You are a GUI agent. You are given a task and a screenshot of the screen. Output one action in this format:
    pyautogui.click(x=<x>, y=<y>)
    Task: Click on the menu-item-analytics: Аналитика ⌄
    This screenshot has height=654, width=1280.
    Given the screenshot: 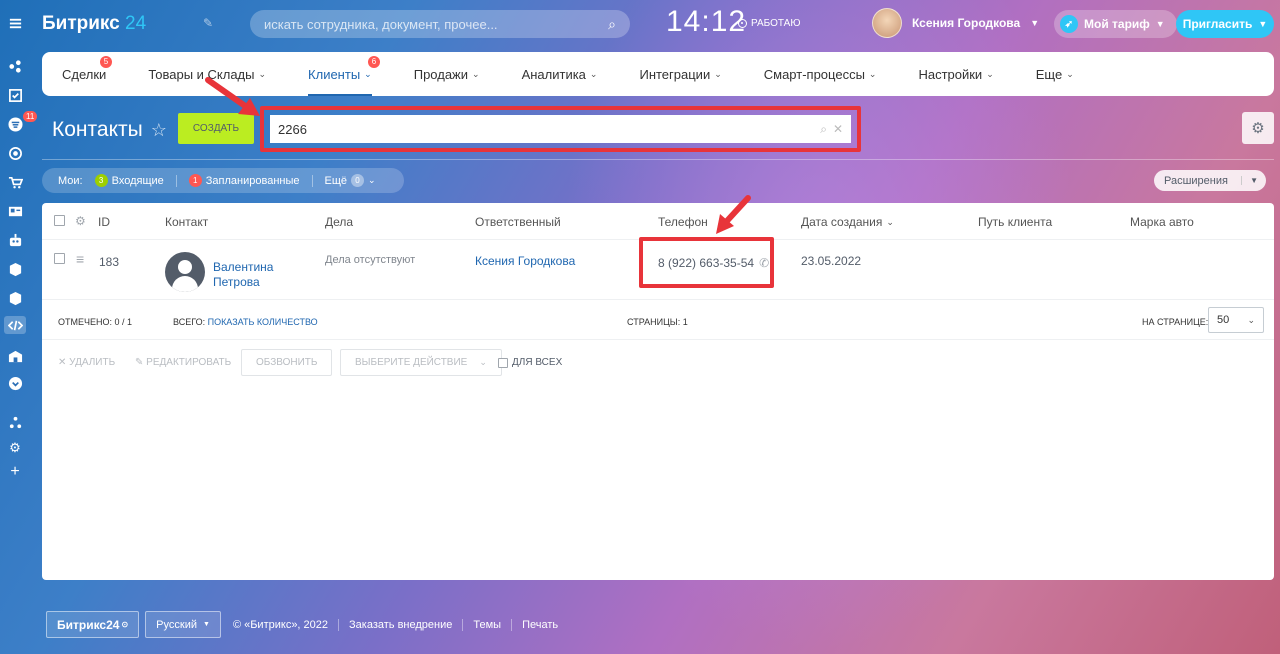 What is the action you would take?
    pyautogui.click(x=560, y=74)
    